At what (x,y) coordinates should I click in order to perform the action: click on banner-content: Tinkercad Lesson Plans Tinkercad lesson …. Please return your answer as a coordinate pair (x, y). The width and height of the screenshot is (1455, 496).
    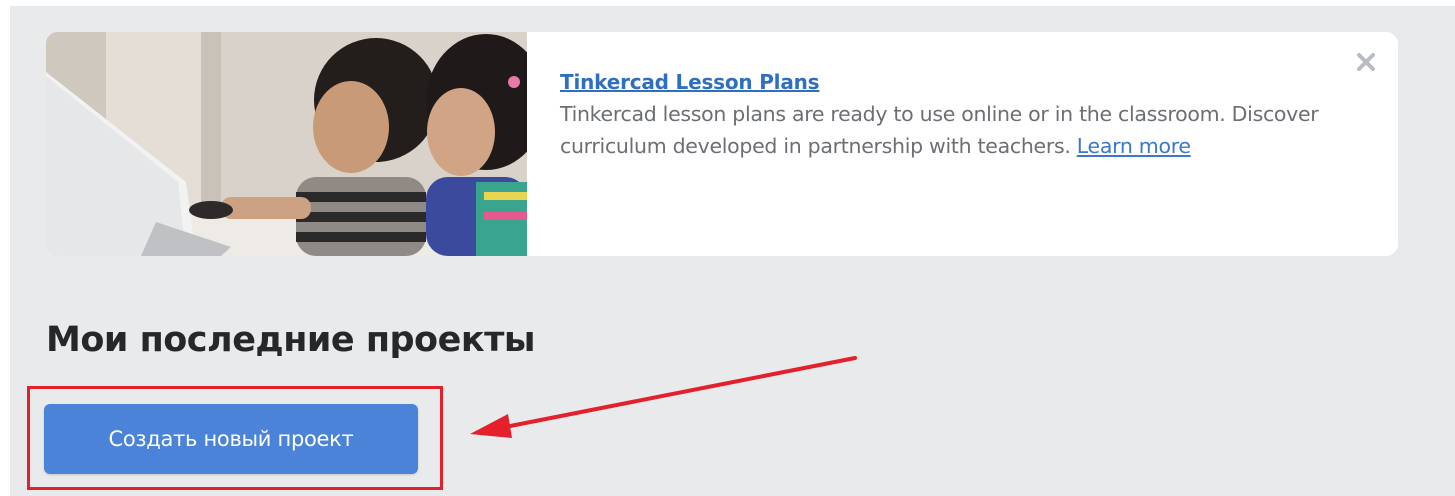
    Looking at the image, I should click on (960, 116).